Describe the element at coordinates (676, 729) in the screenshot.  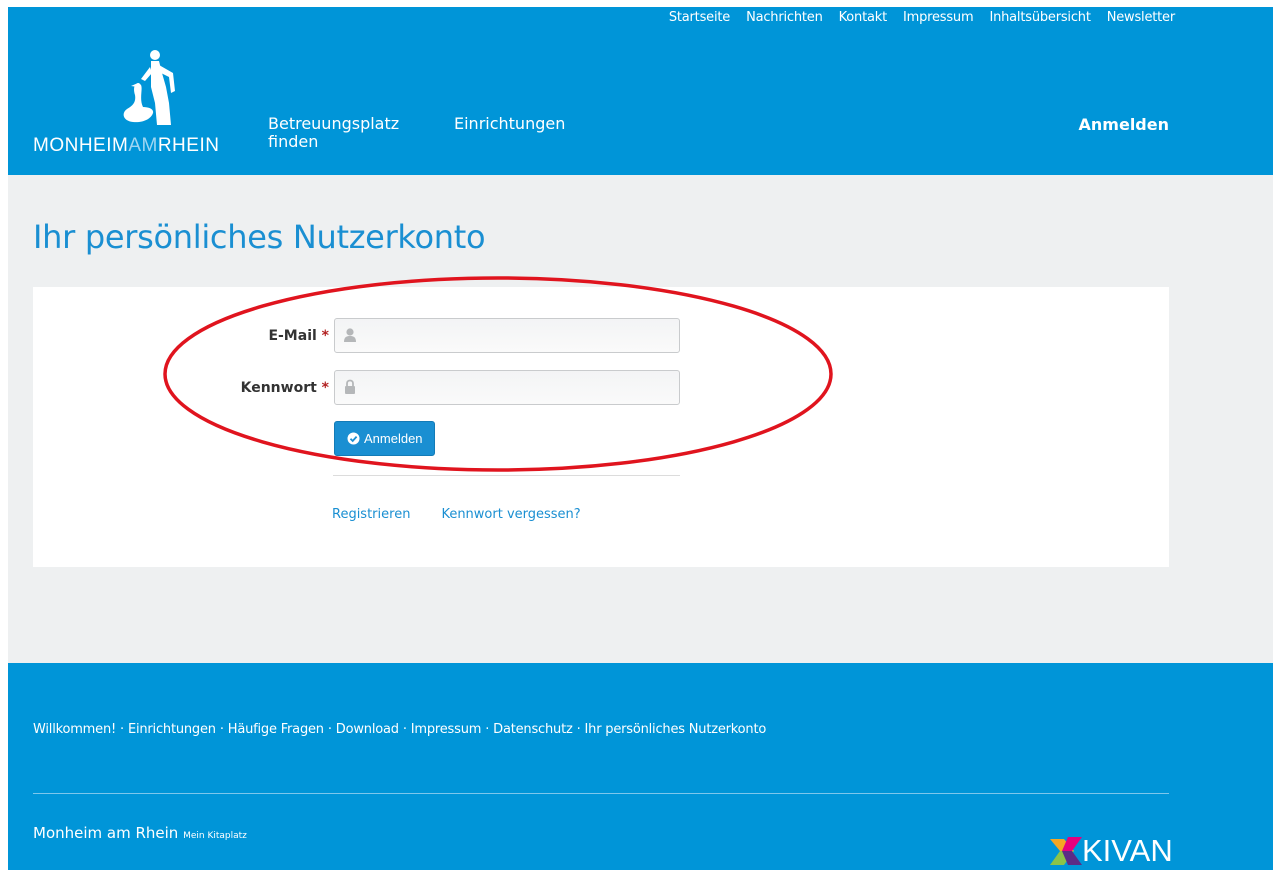
I see `footer-link-nutzerkonto: Ihr persönliches Nutzerkonto` at that location.